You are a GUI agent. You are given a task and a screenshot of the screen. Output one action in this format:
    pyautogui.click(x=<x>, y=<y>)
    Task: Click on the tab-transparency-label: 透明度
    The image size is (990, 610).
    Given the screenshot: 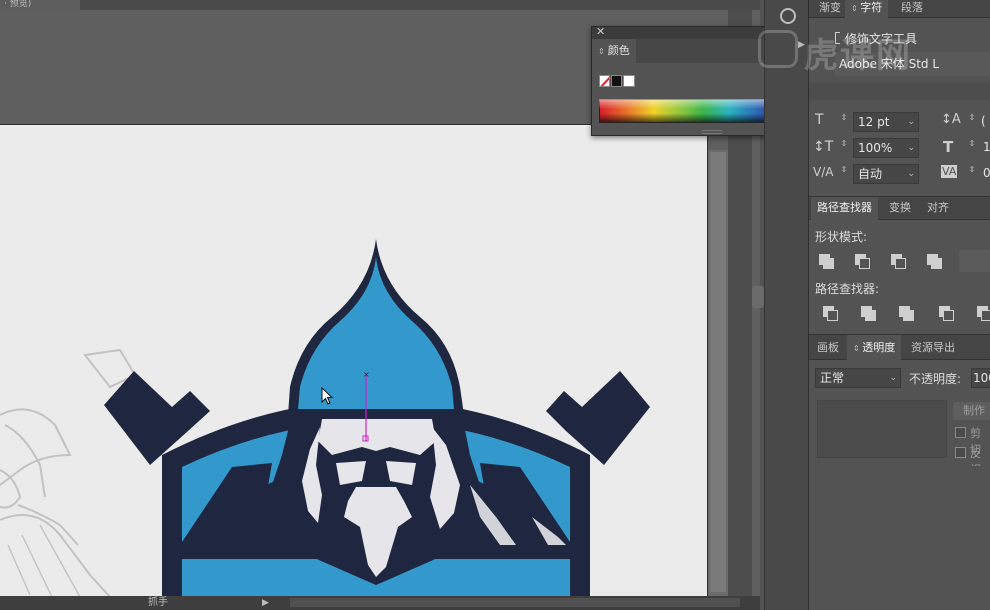 What is the action you would take?
    pyautogui.click(x=879, y=347)
    